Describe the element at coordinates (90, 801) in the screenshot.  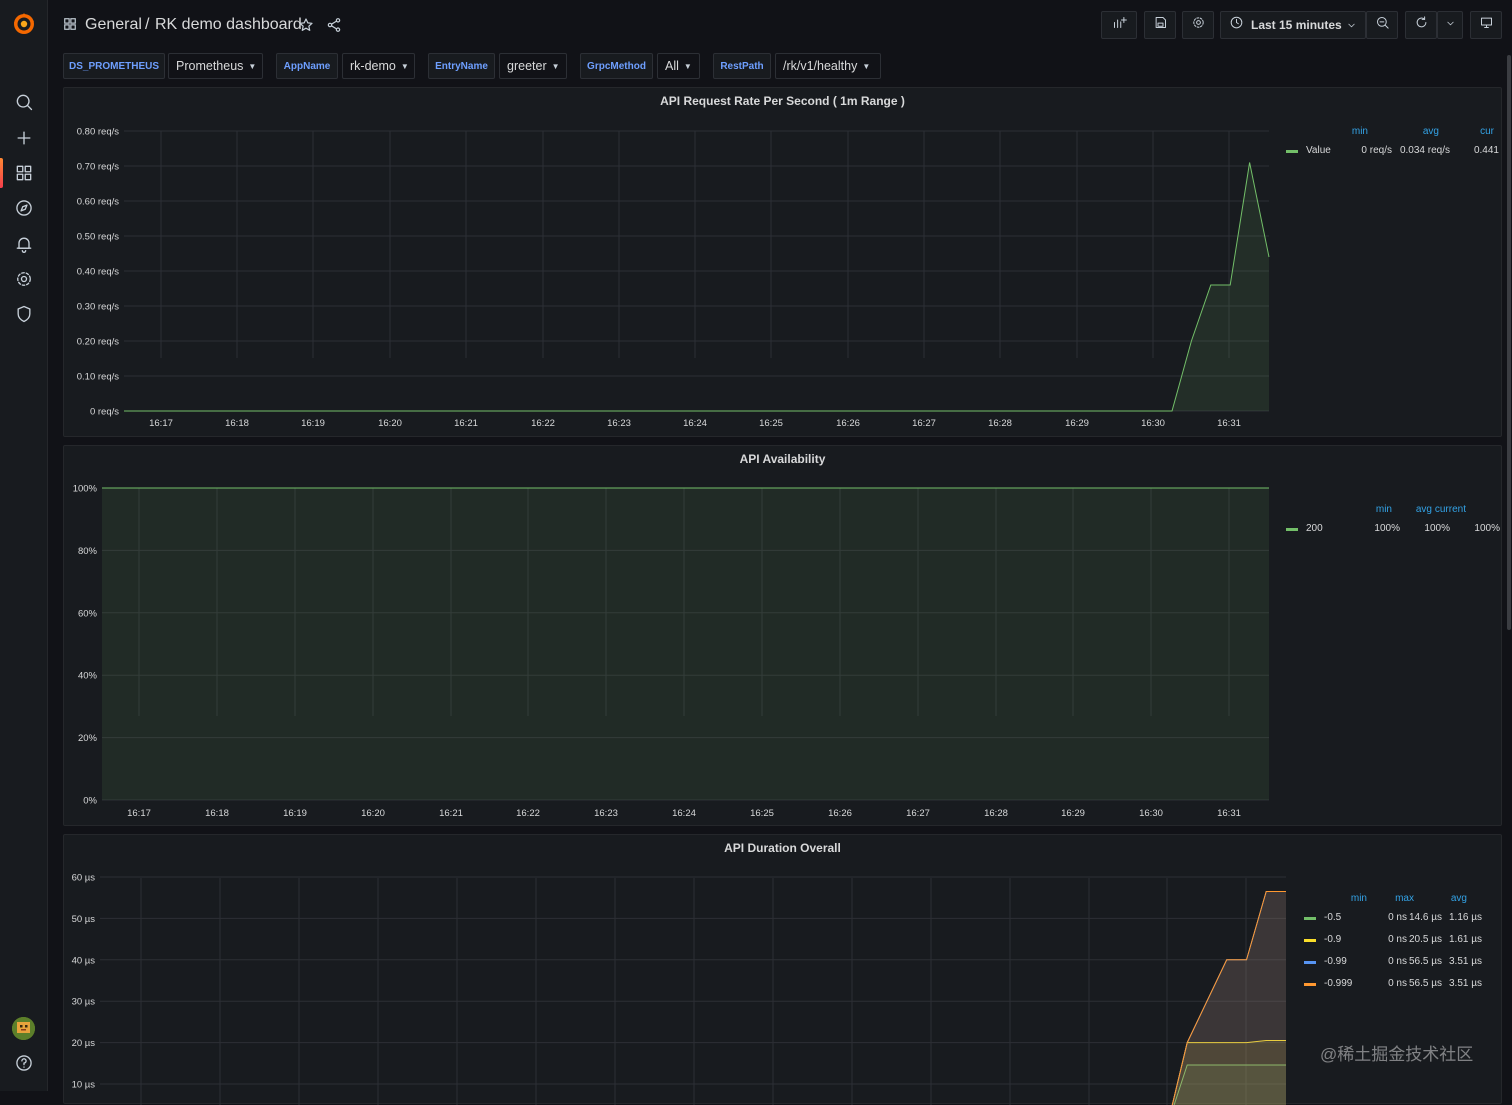
I see `y-tick-label: 0%` at that location.